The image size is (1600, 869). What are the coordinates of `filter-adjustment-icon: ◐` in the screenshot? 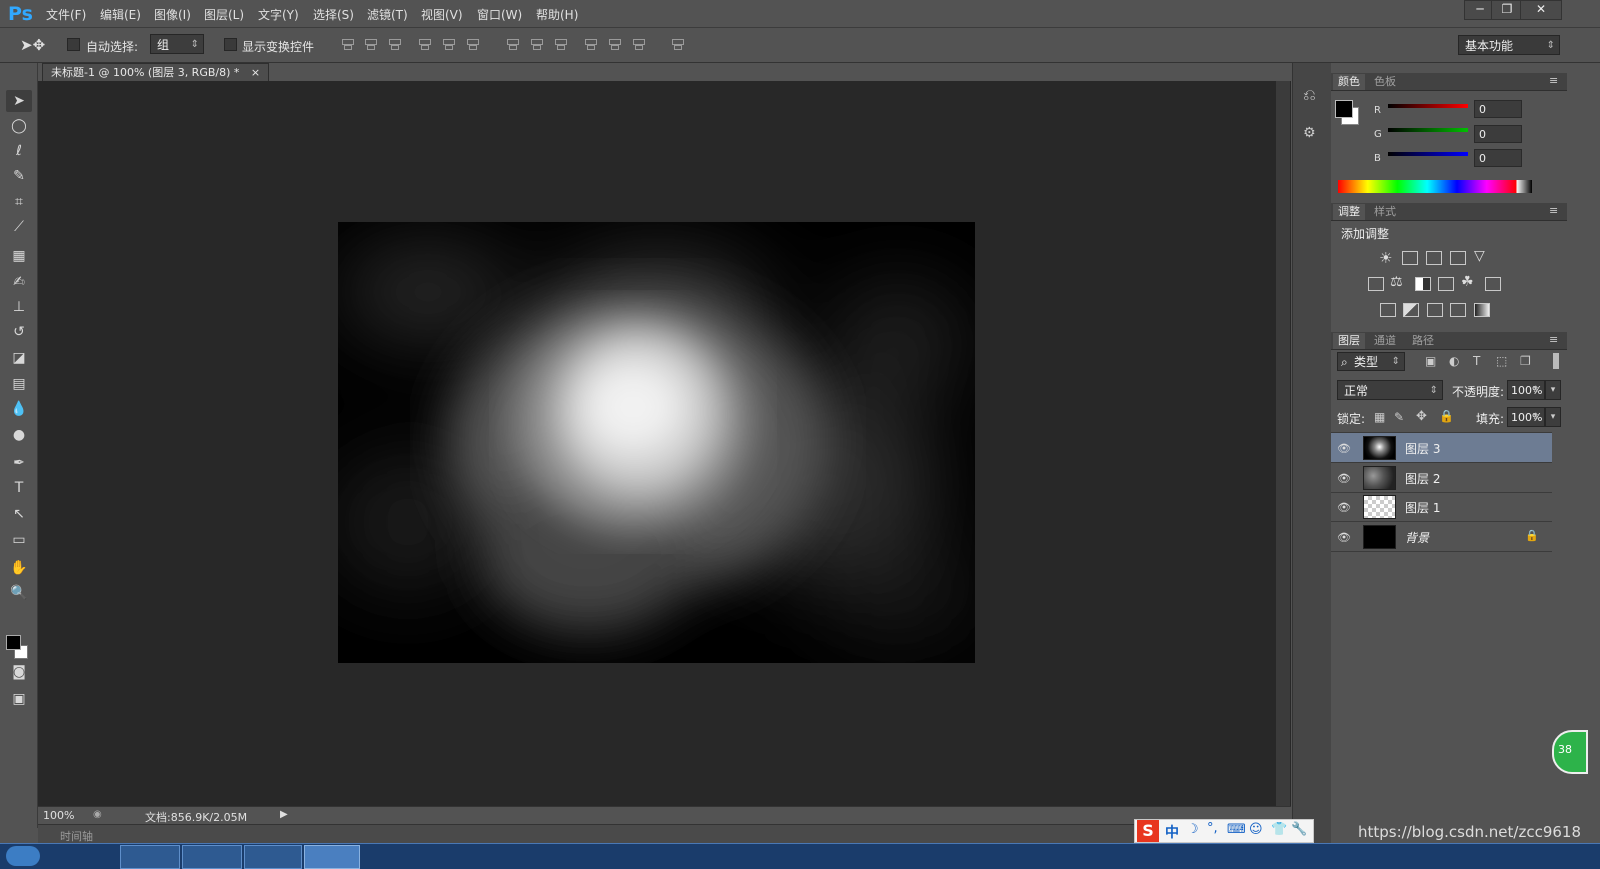 It's located at (1454, 361).